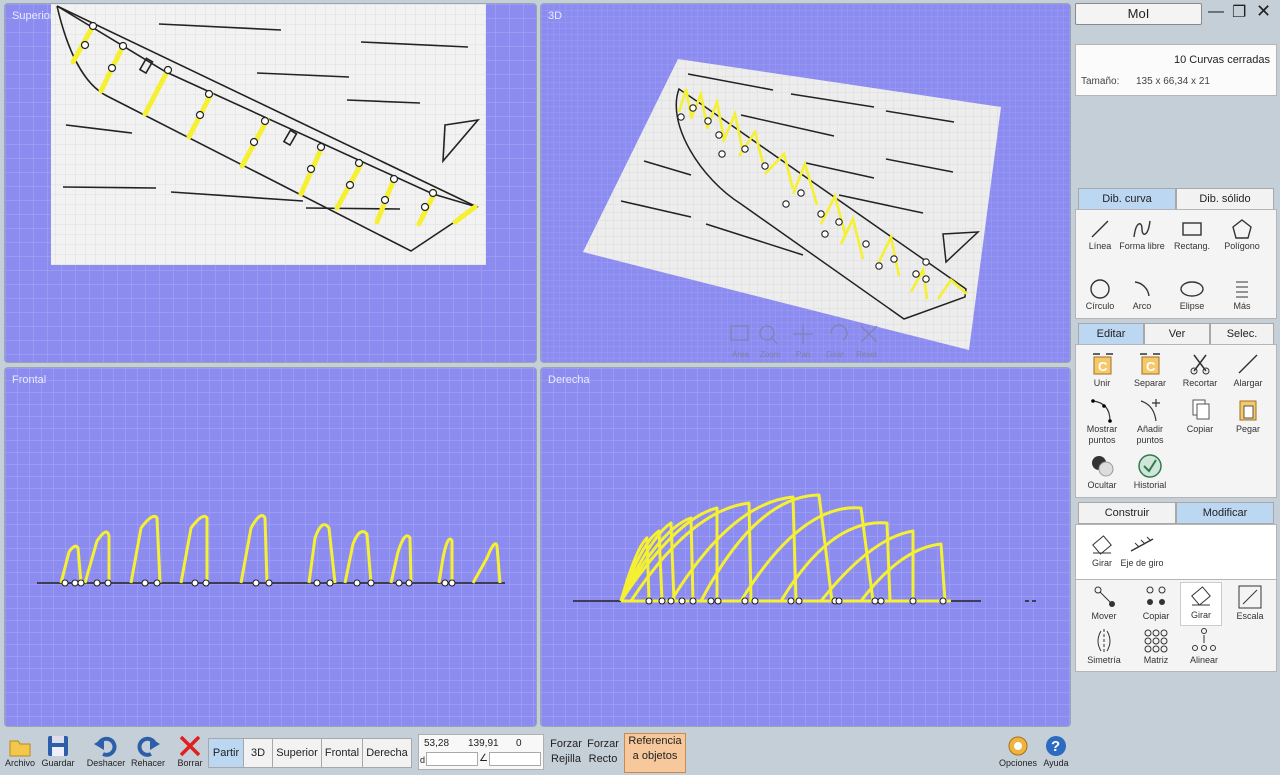 The image size is (1280, 775). Describe the element at coordinates (258, 753) in the screenshot. I see `view-3d-button: 3D` at that location.